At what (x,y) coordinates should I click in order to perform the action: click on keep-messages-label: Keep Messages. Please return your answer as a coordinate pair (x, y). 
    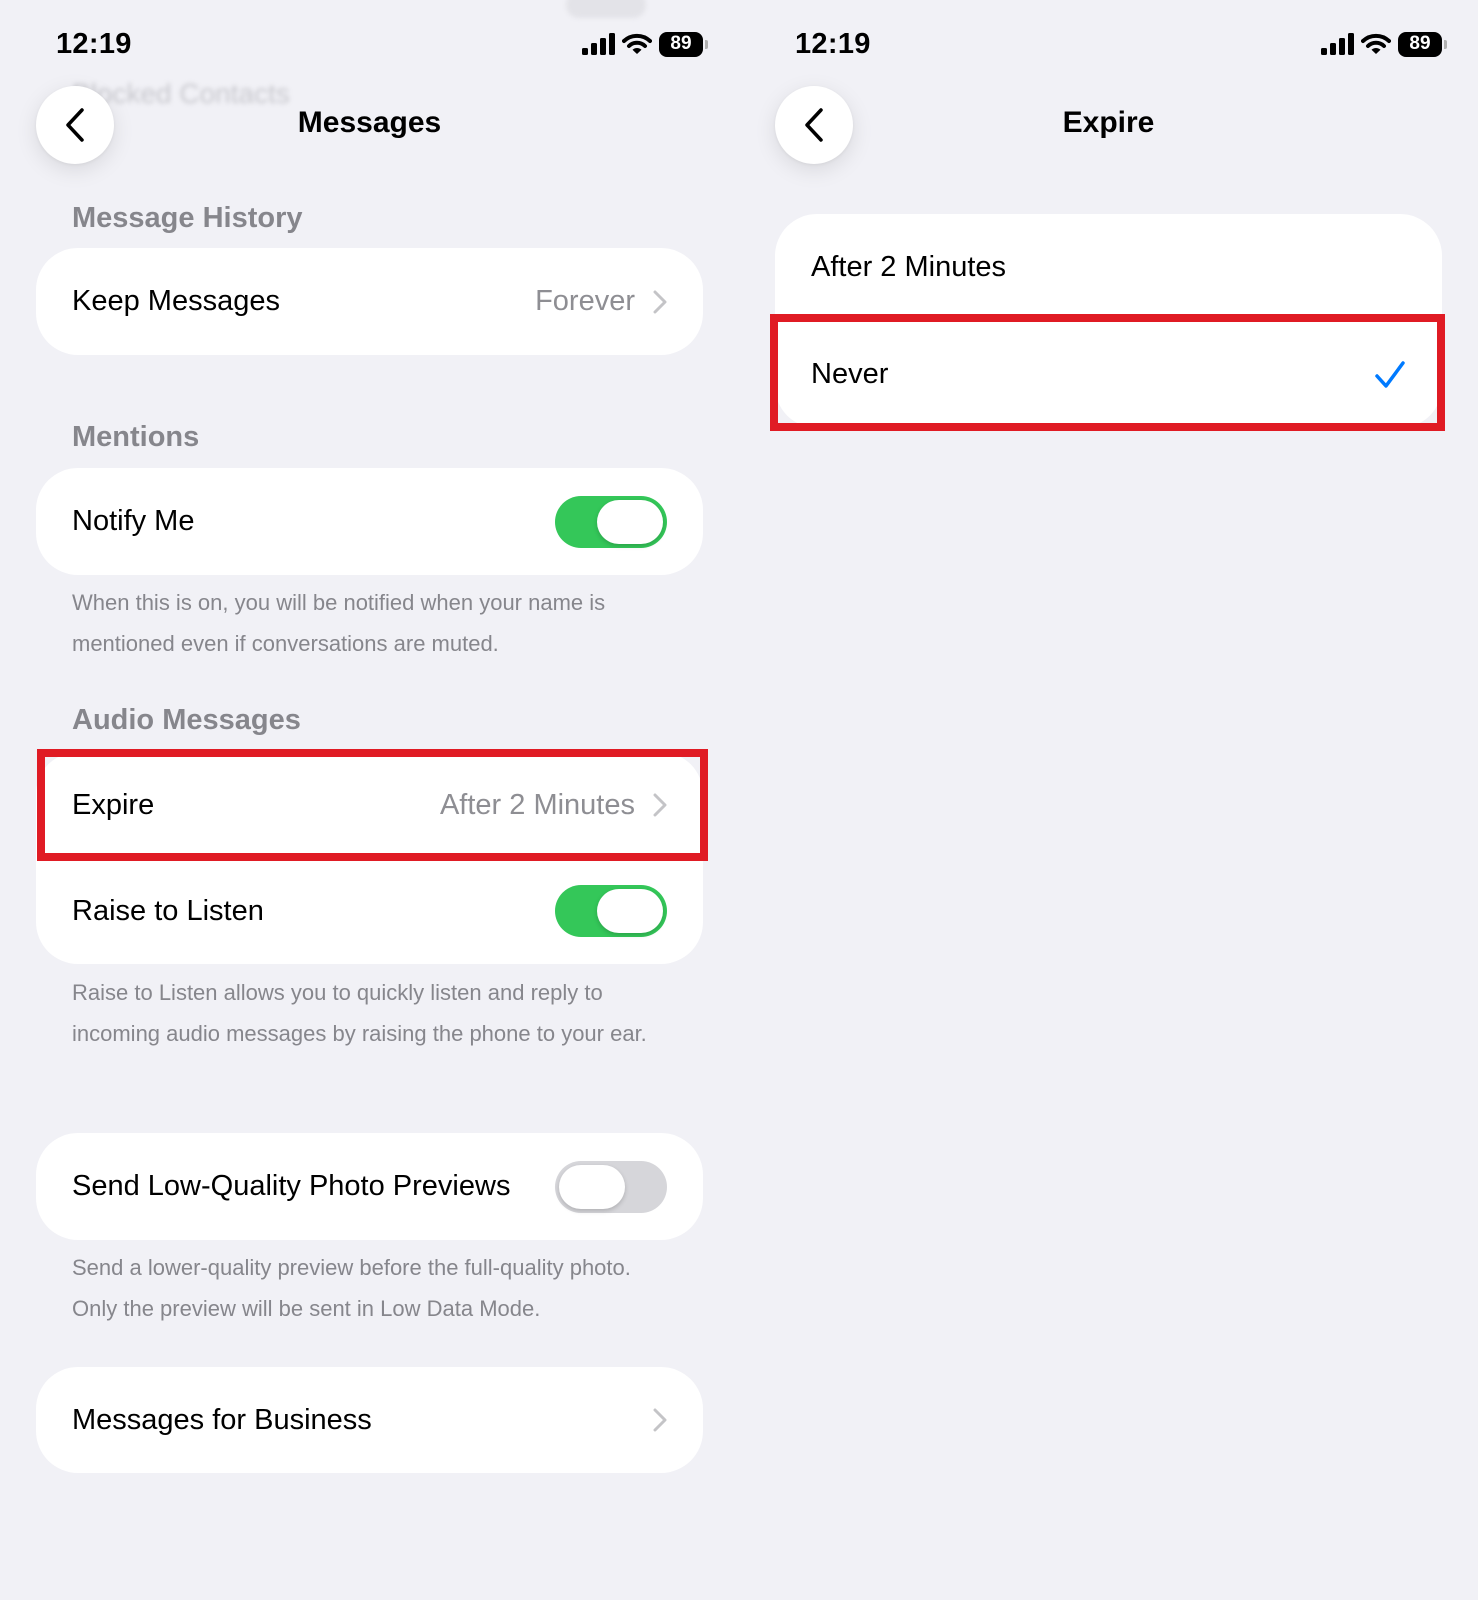
    Looking at the image, I should click on (176, 301).